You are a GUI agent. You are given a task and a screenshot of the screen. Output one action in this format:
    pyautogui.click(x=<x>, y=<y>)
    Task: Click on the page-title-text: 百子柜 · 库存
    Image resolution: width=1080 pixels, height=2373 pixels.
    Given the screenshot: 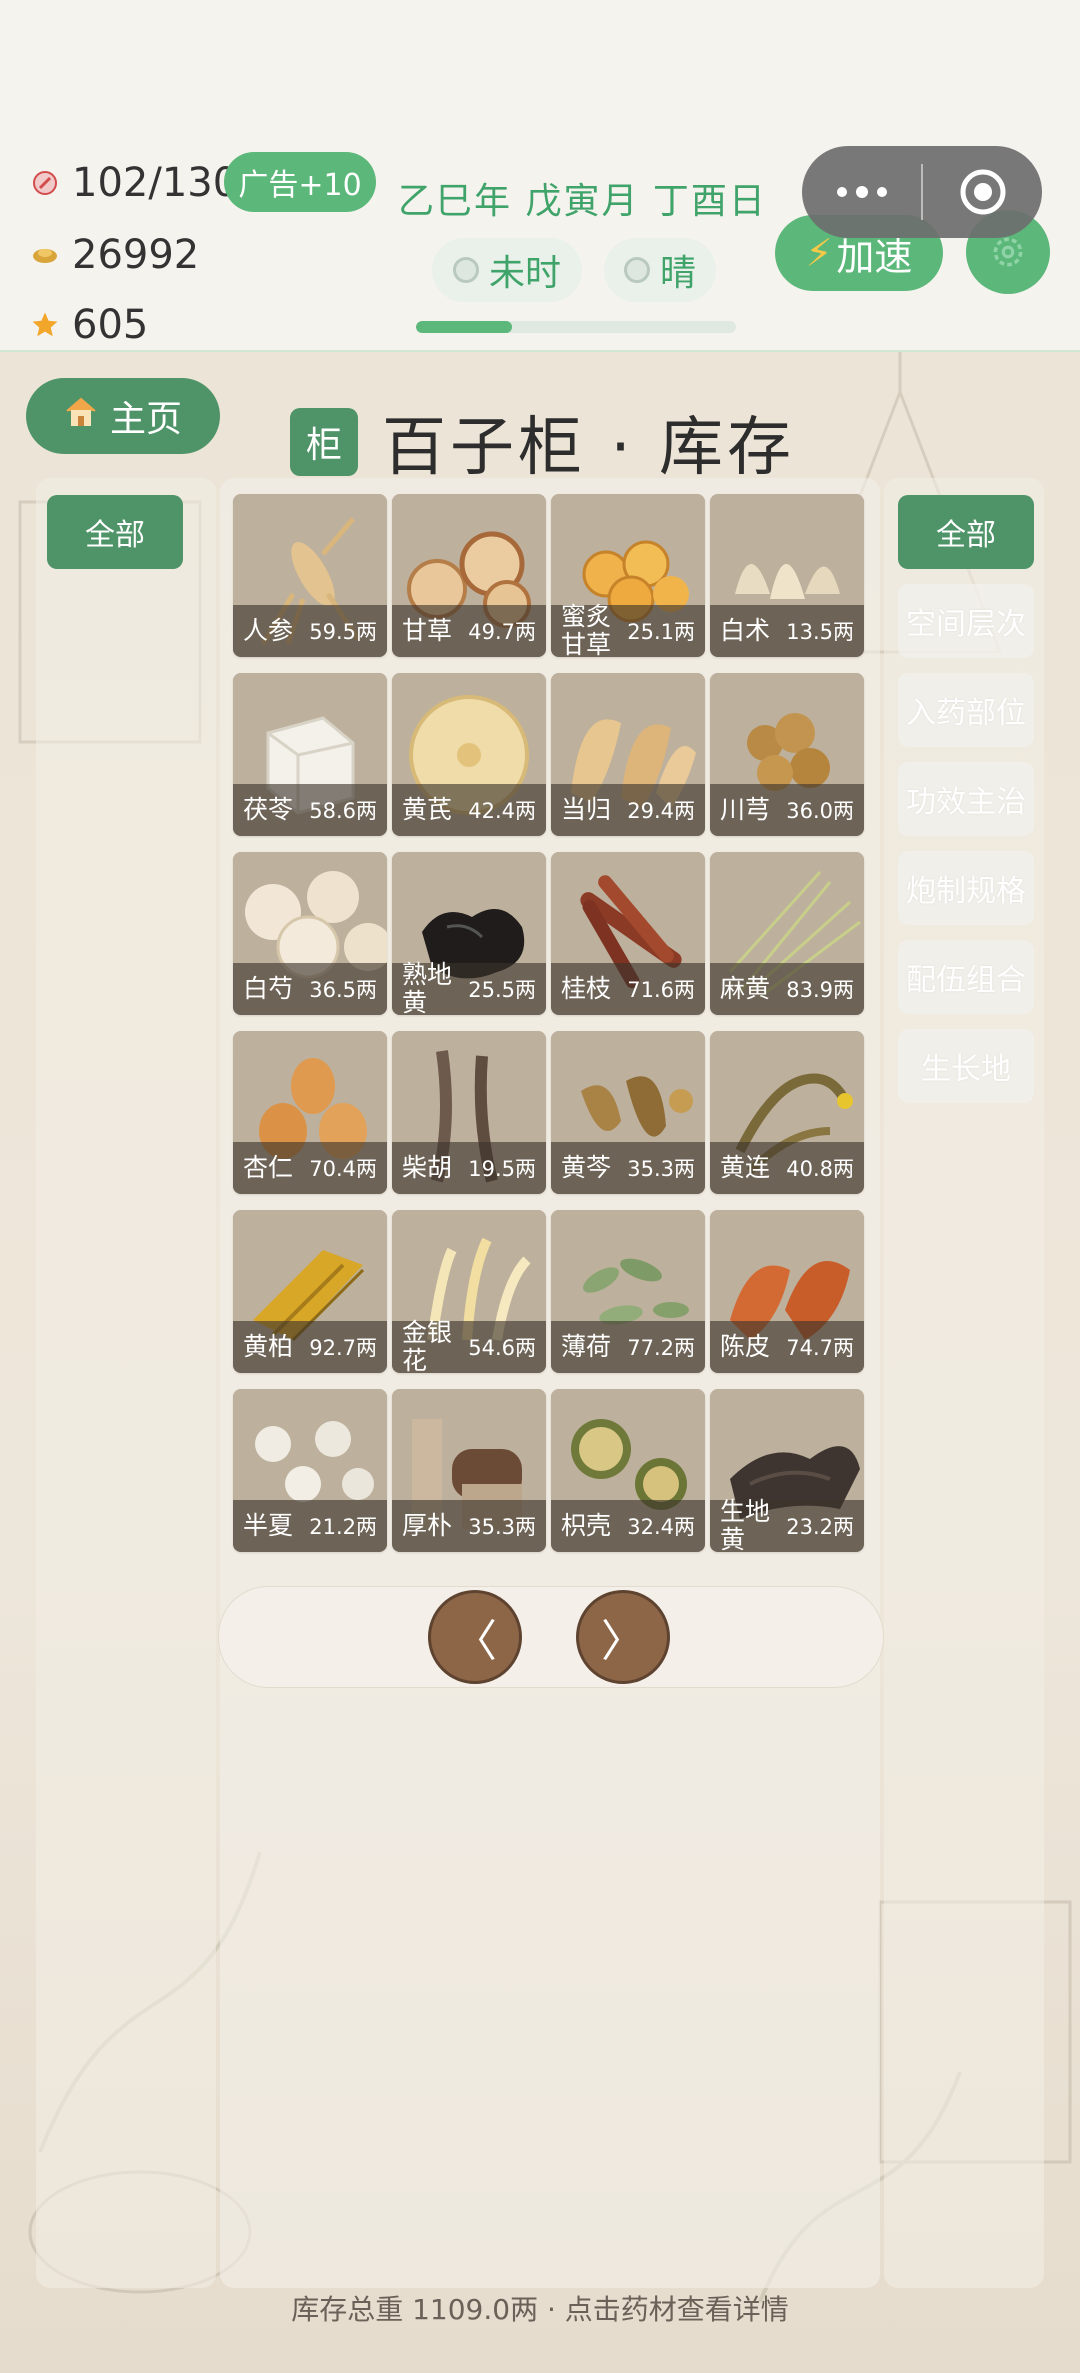 What is the action you would take?
    pyautogui.click(x=589, y=448)
    